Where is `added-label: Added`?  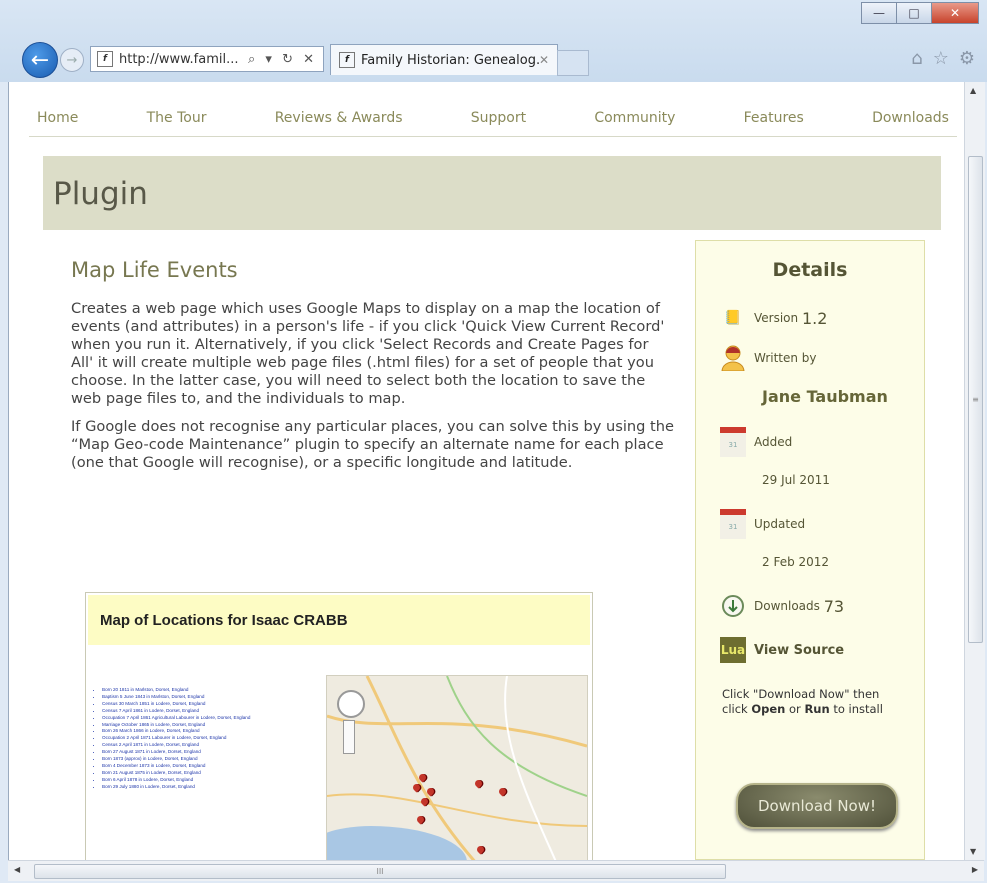 added-label: Added is located at coordinates (773, 442).